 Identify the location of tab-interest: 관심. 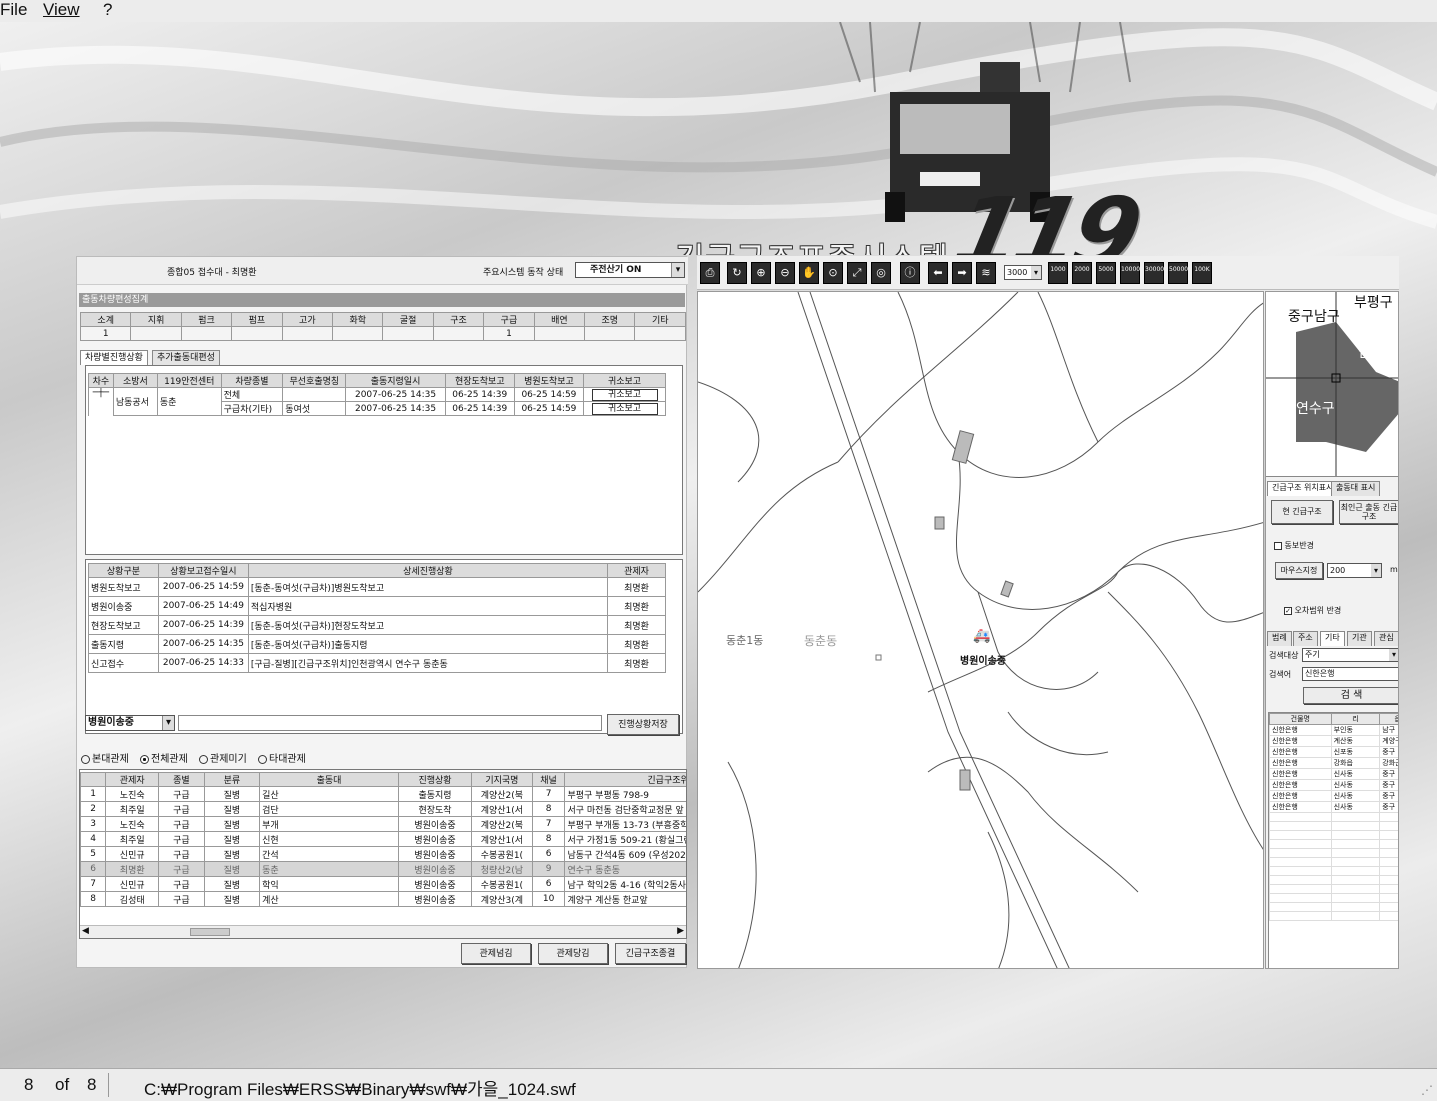
(1386, 638).